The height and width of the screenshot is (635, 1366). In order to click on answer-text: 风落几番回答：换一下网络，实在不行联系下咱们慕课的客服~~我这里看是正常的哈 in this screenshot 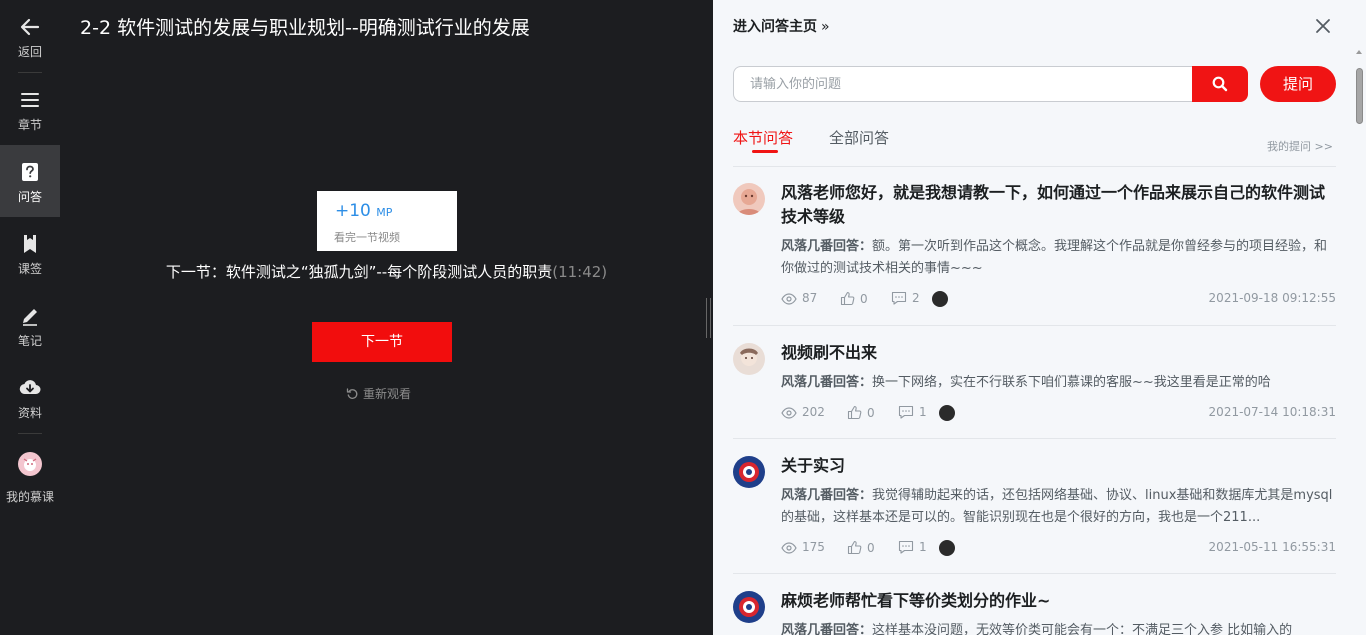, I will do `click(1058, 383)`.